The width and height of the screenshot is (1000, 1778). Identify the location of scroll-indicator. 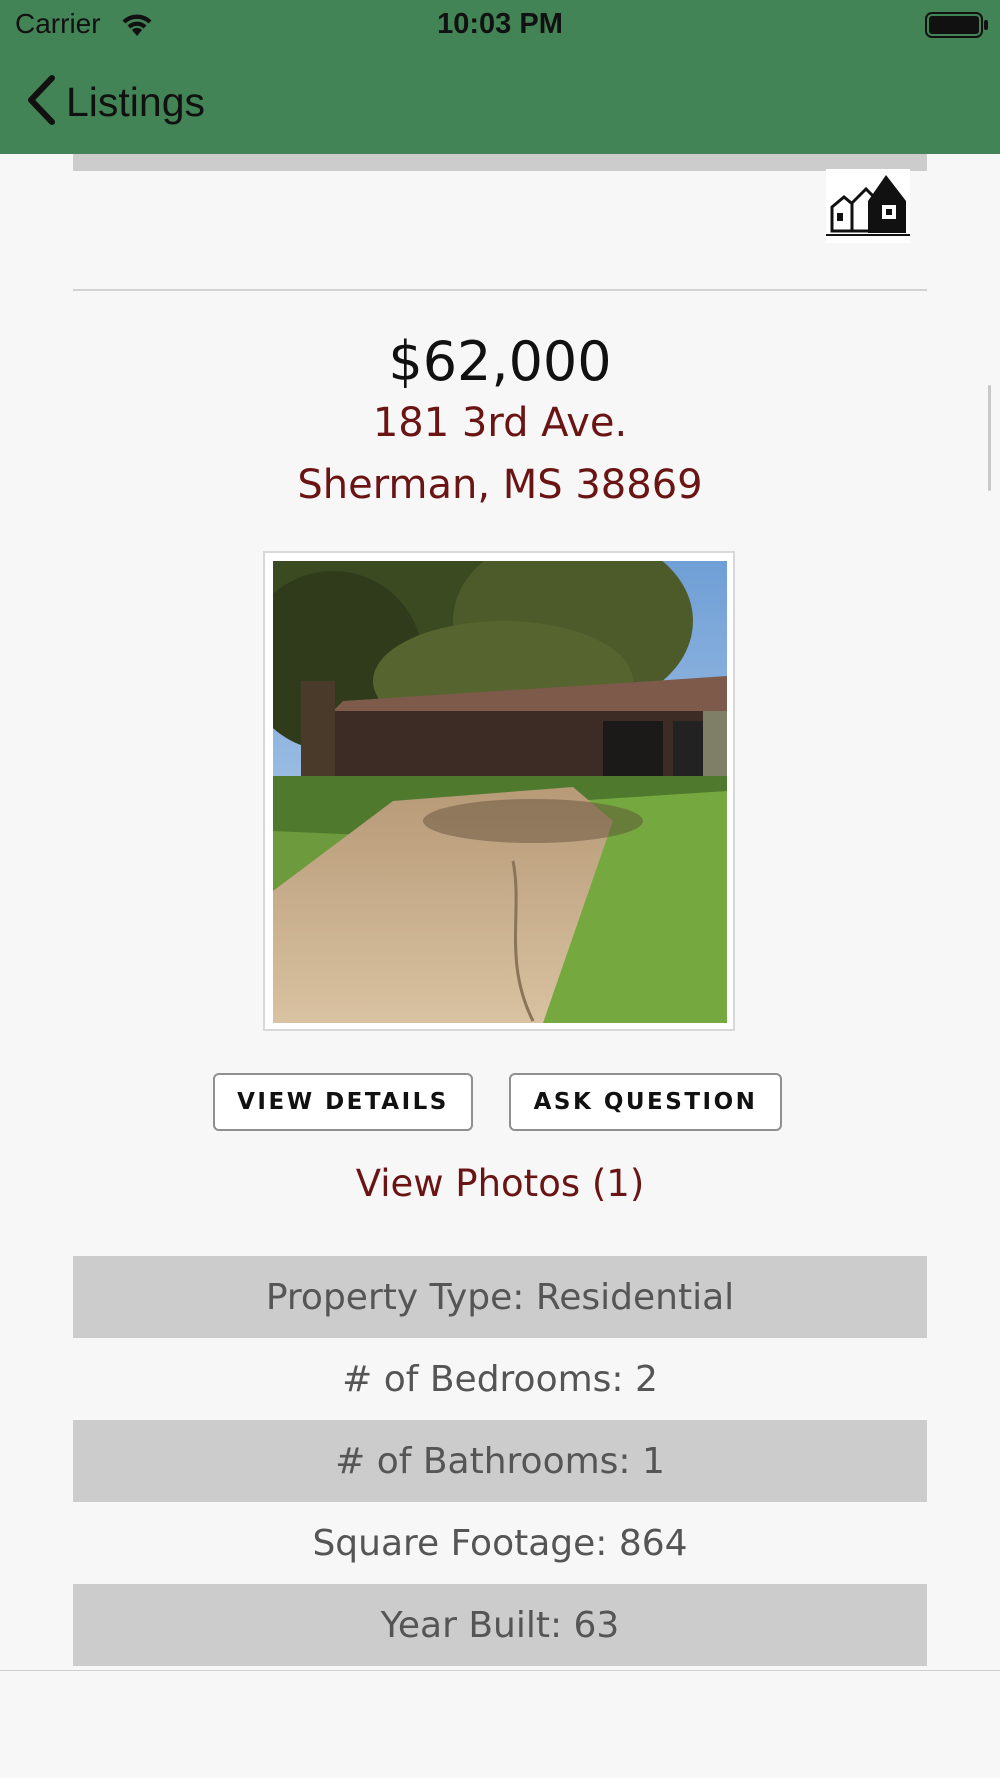
(989, 438).